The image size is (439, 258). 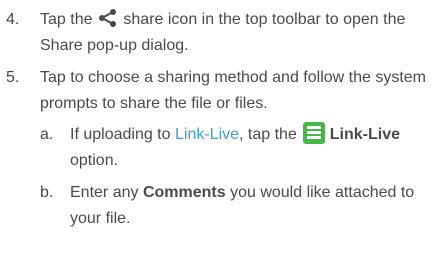 What do you see at coordinates (13, 19) in the screenshot?
I see `step-number: 4.` at bounding box center [13, 19].